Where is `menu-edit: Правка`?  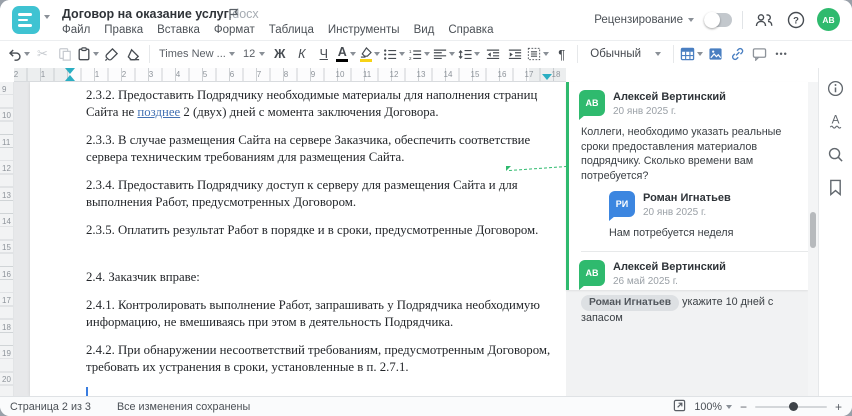 menu-edit: Правка is located at coordinates (123, 30).